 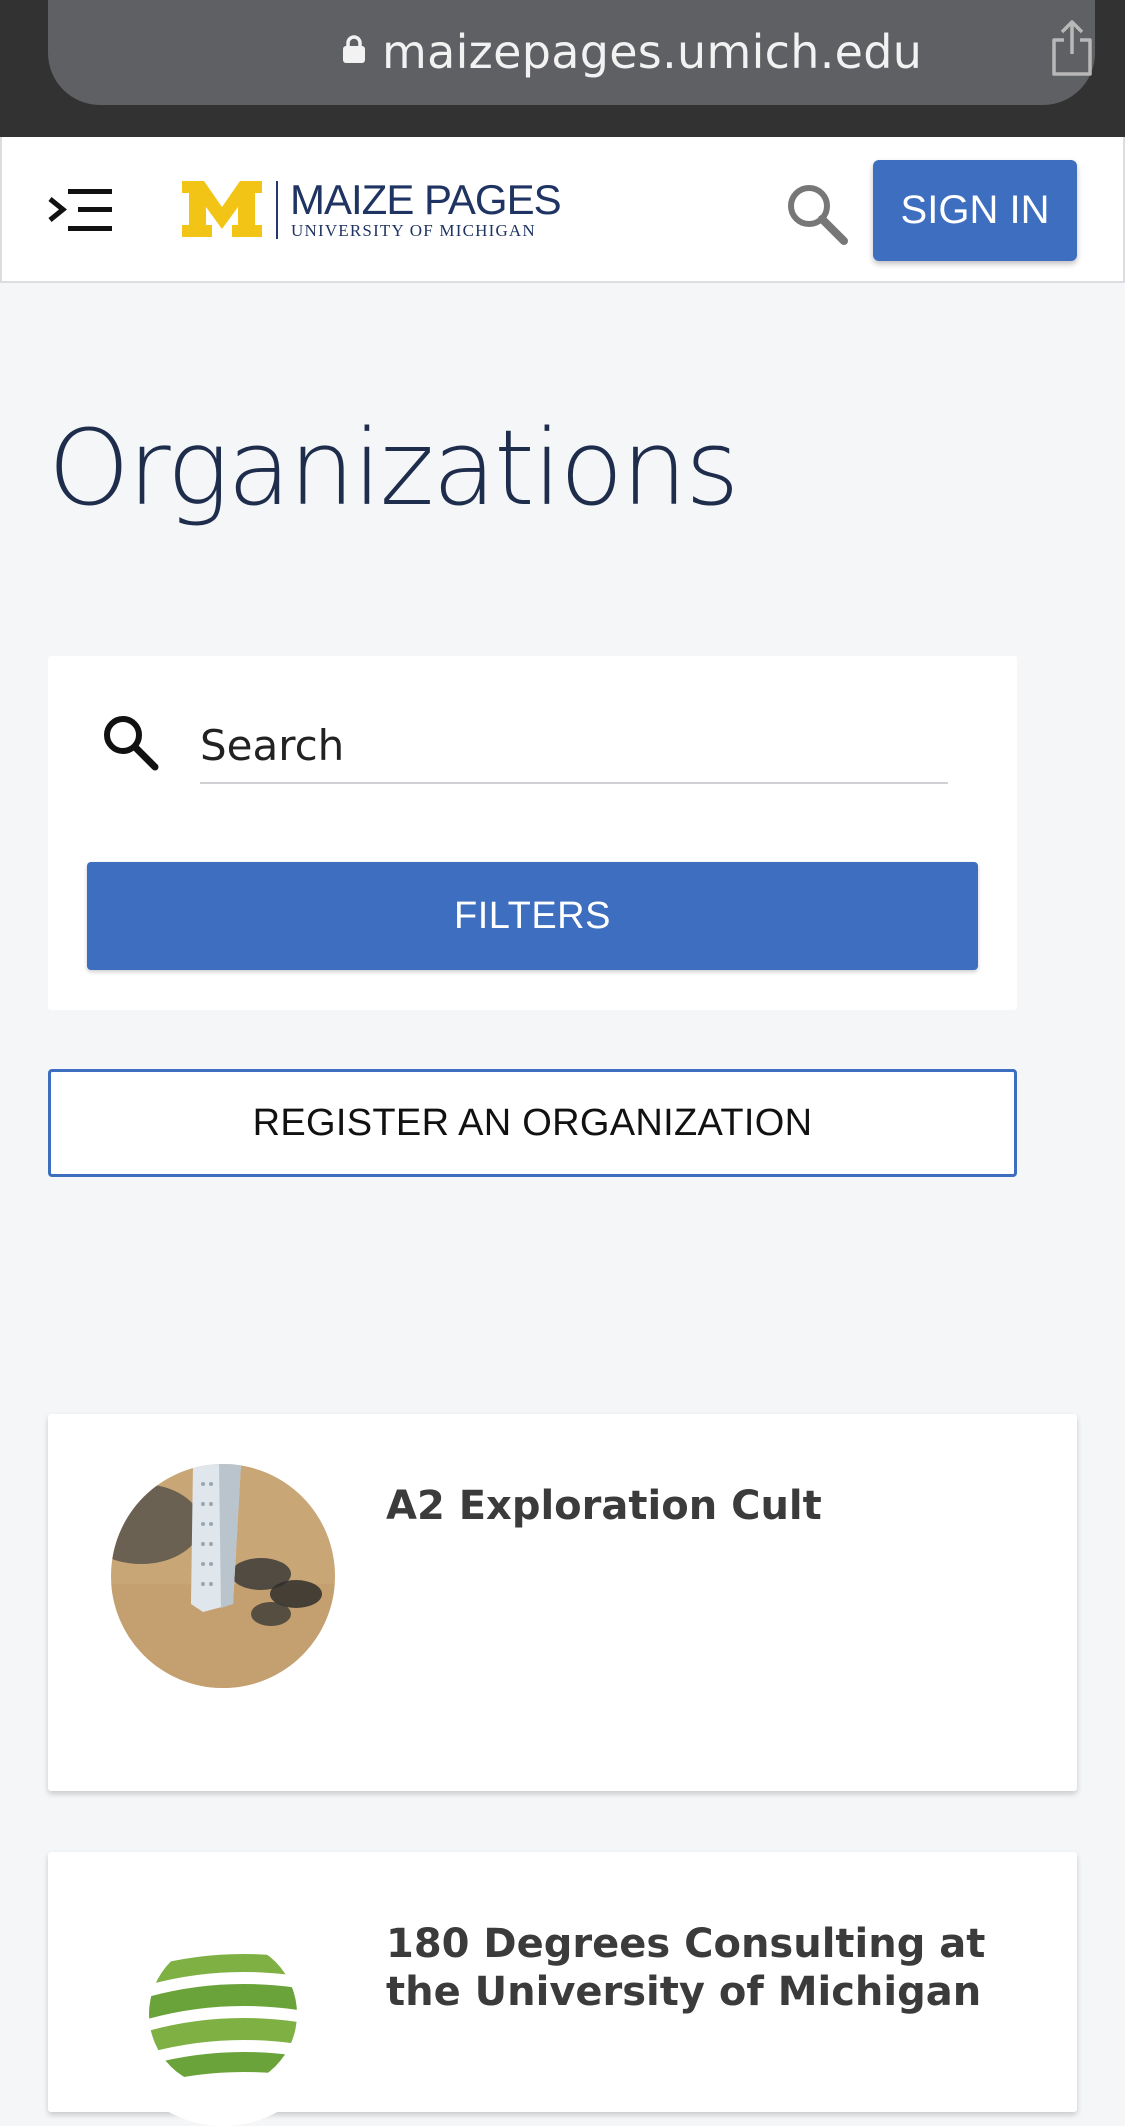 I want to click on url-text: maizepages.umich.edu, so click(x=652, y=52).